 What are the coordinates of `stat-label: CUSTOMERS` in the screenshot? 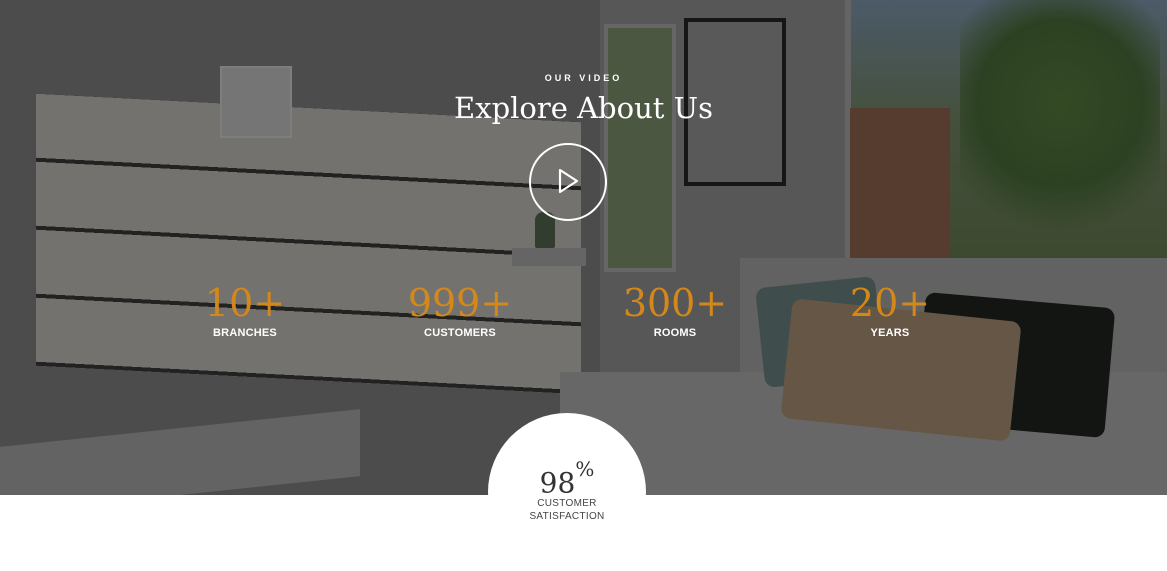 It's located at (460, 333).